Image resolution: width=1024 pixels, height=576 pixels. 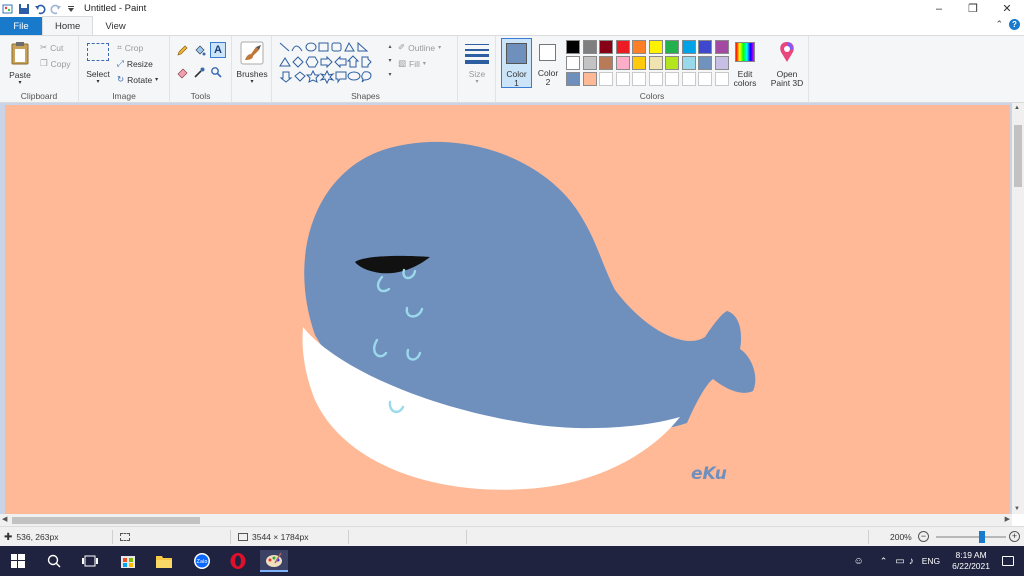 What do you see at coordinates (745, 64) in the screenshot?
I see `edit-colors-button: Edit colors` at bounding box center [745, 64].